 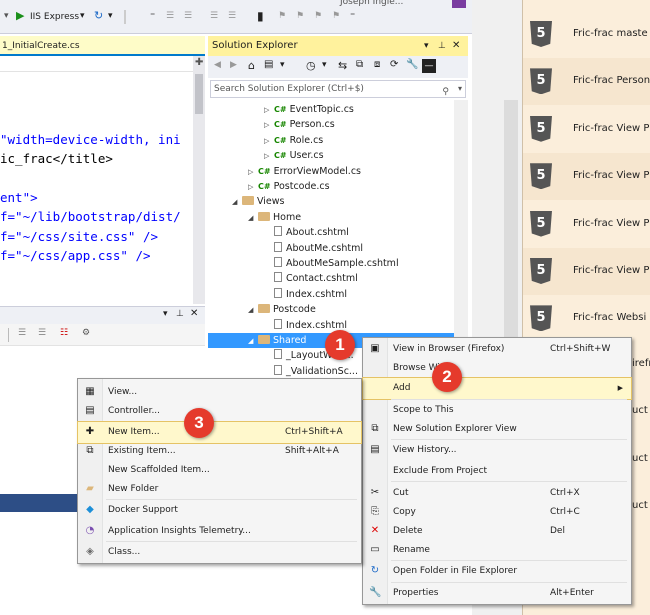 I want to click on search-icon: ⚲, so click(x=445, y=92).